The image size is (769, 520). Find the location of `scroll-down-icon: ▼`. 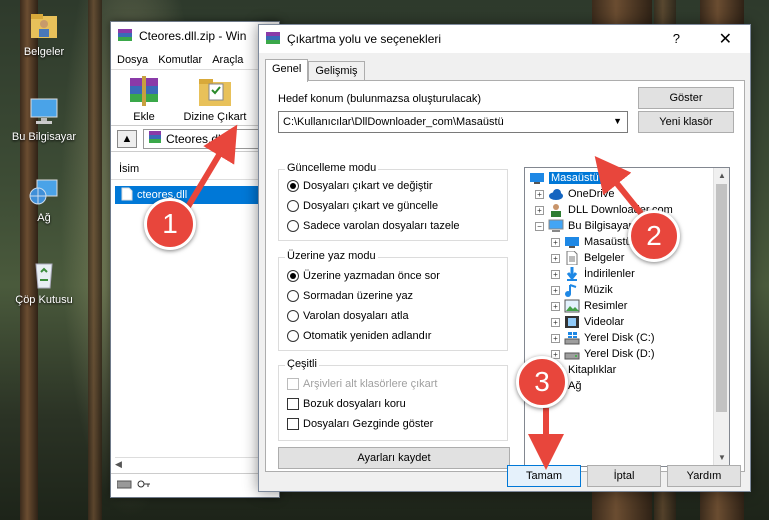

scroll-down-icon: ▼ is located at coordinates (721, 458).